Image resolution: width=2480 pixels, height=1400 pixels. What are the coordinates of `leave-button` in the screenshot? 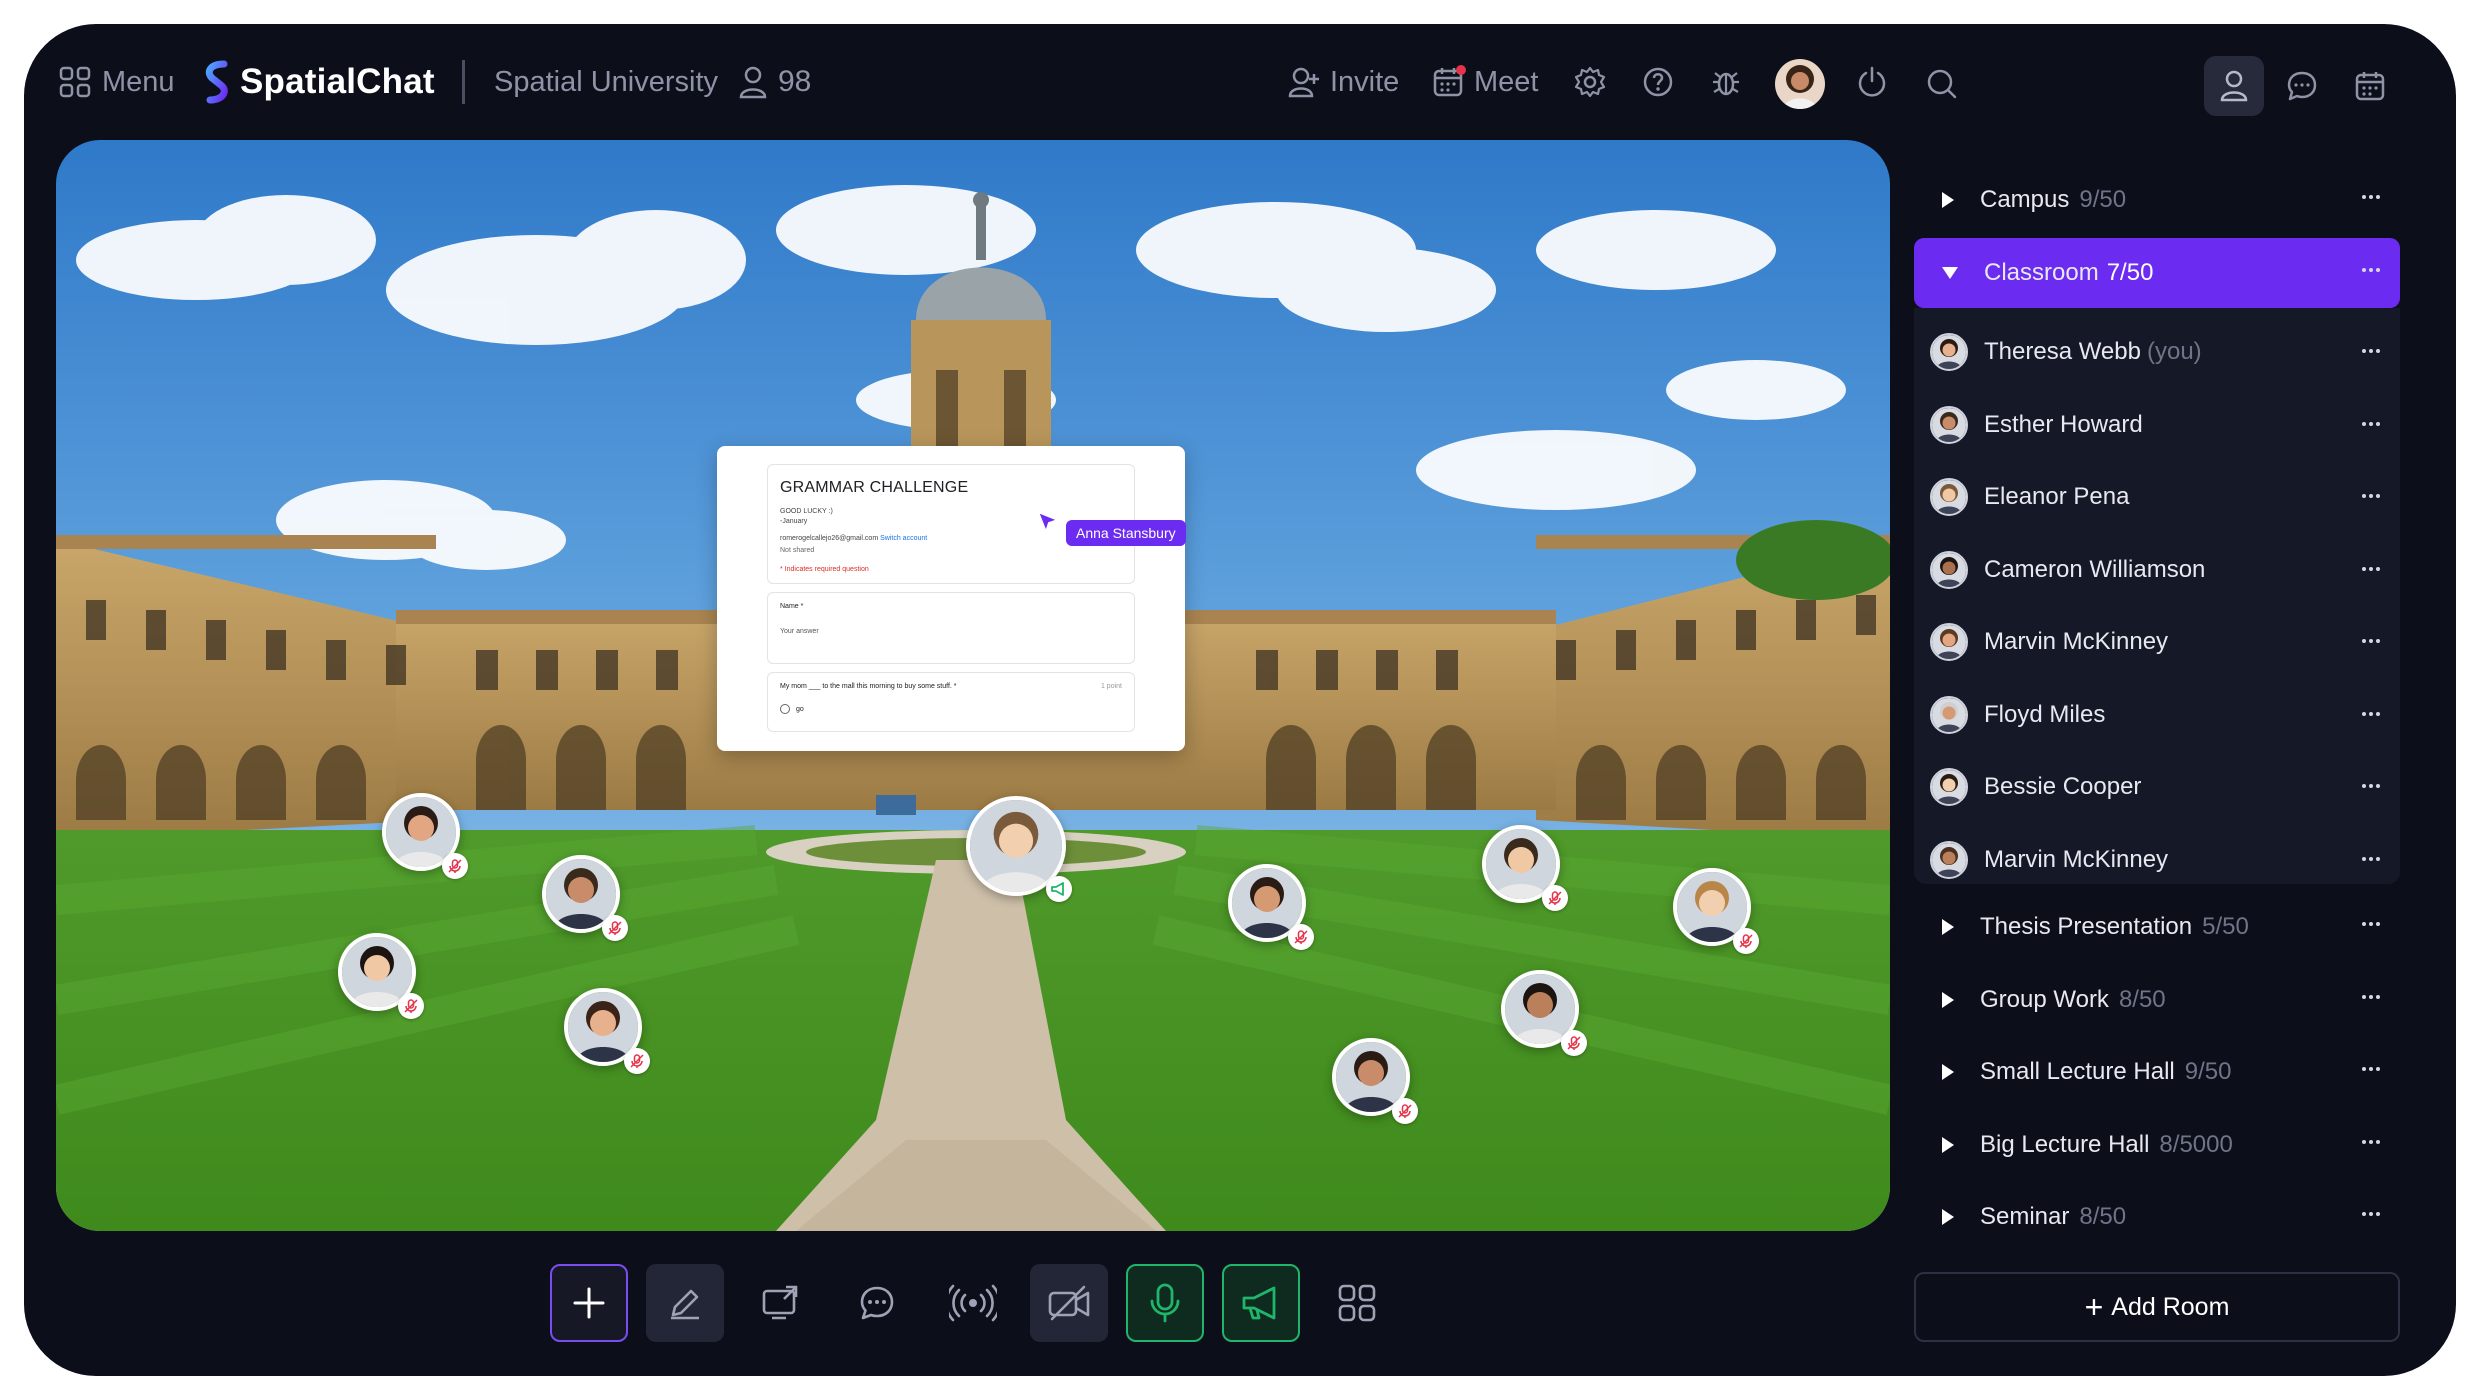 It's located at (1872, 82).